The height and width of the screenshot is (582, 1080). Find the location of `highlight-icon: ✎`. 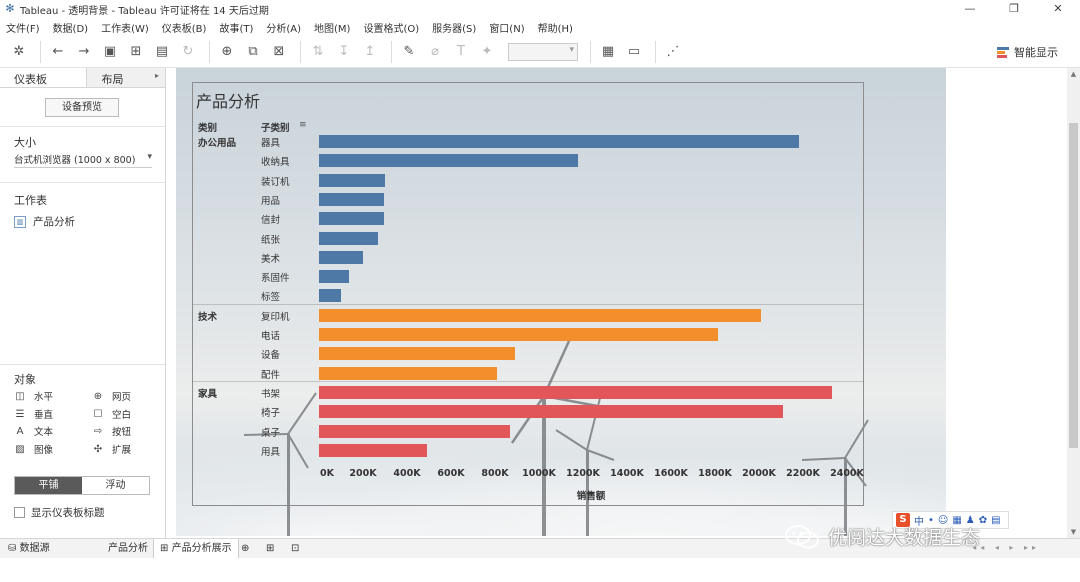

highlight-icon: ✎ is located at coordinates (409, 52).